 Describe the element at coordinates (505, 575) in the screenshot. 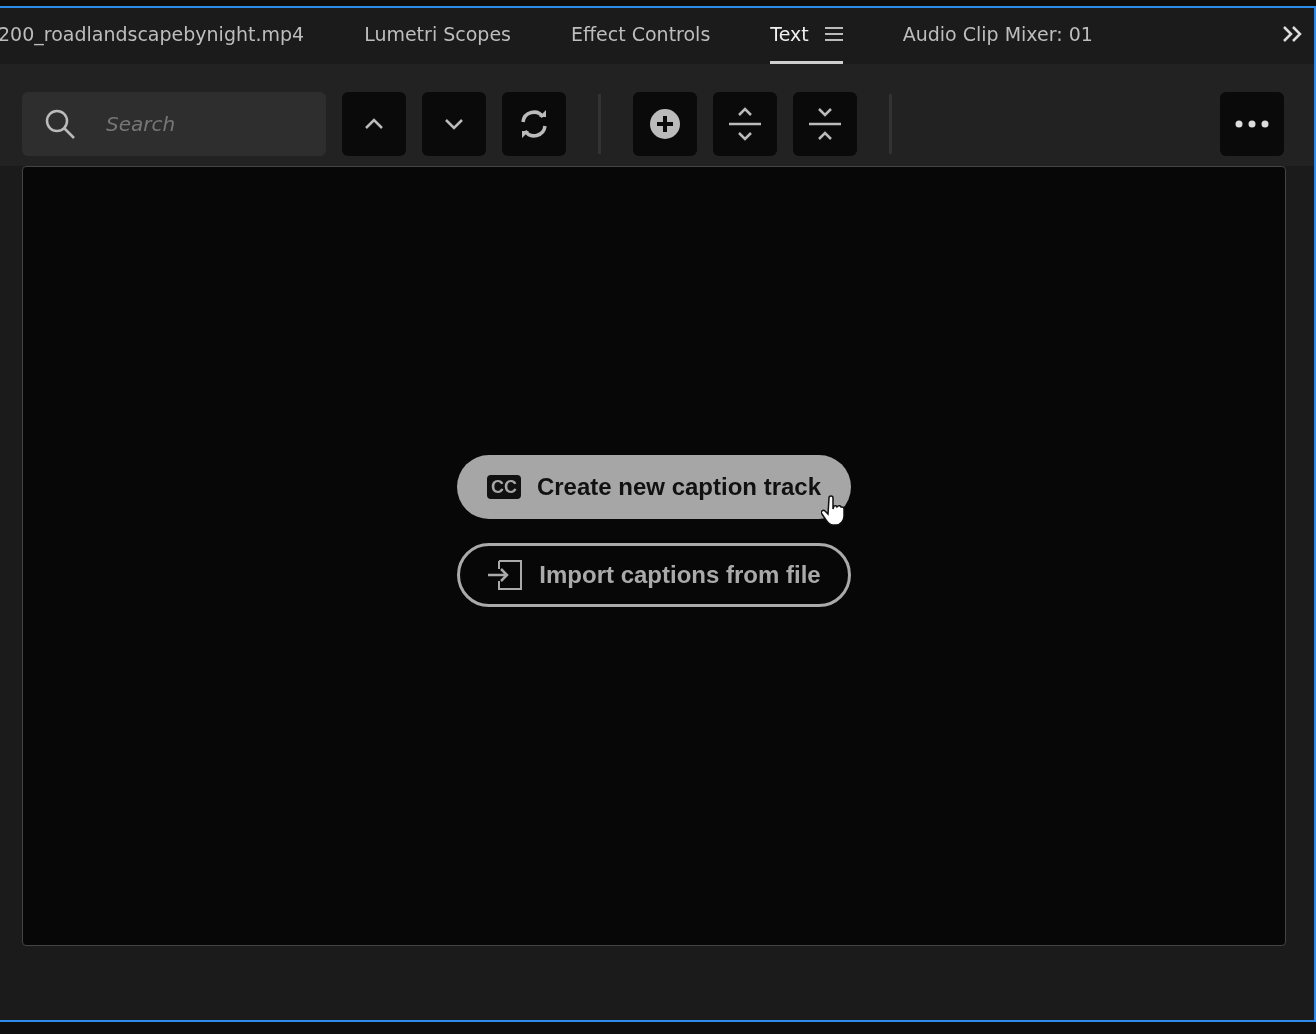

I see `import-icon` at that location.